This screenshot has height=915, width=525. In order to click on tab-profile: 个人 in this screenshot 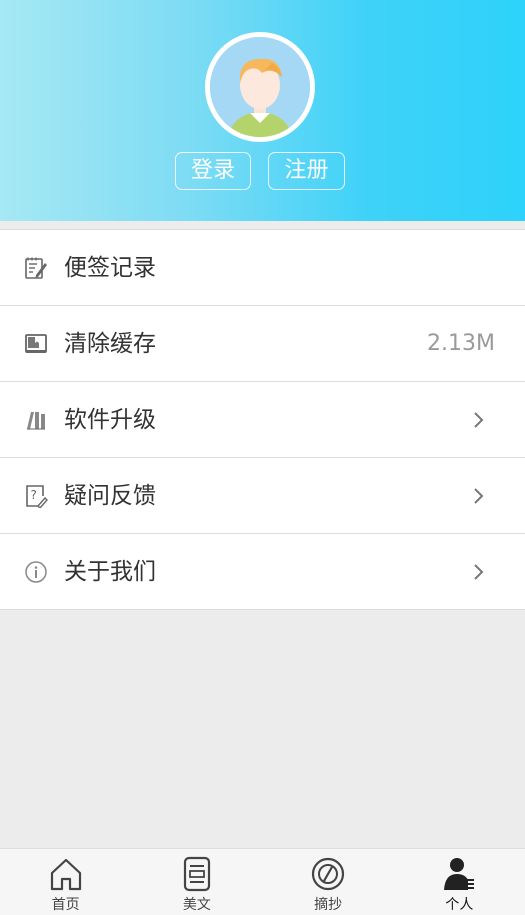, I will do `click(459, 882)`.